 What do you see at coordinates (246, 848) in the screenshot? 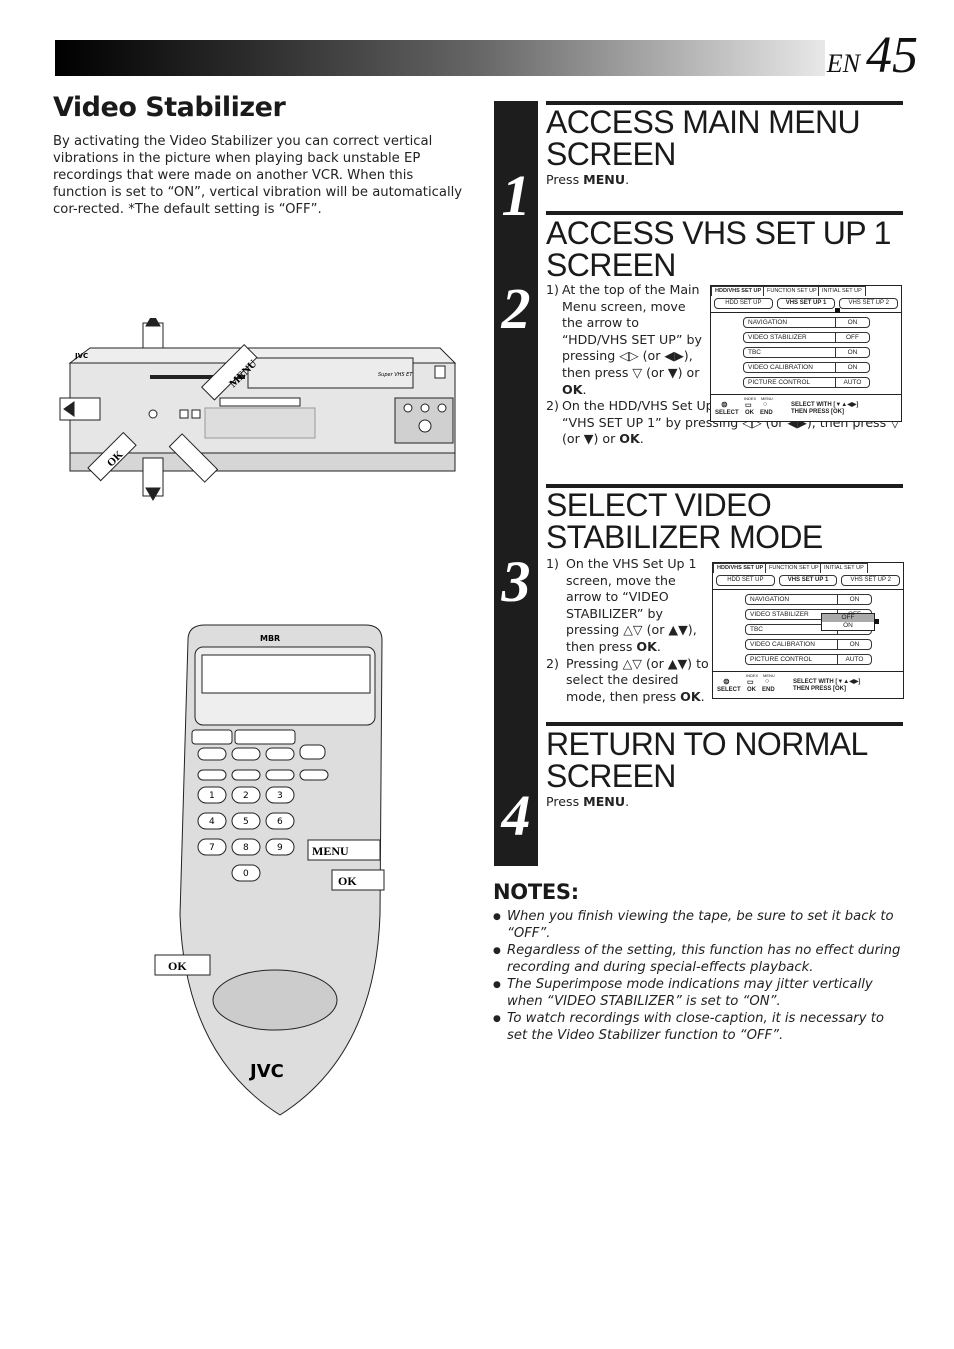
I see `remote-key-label: 8` at bounding box center [246, 848].